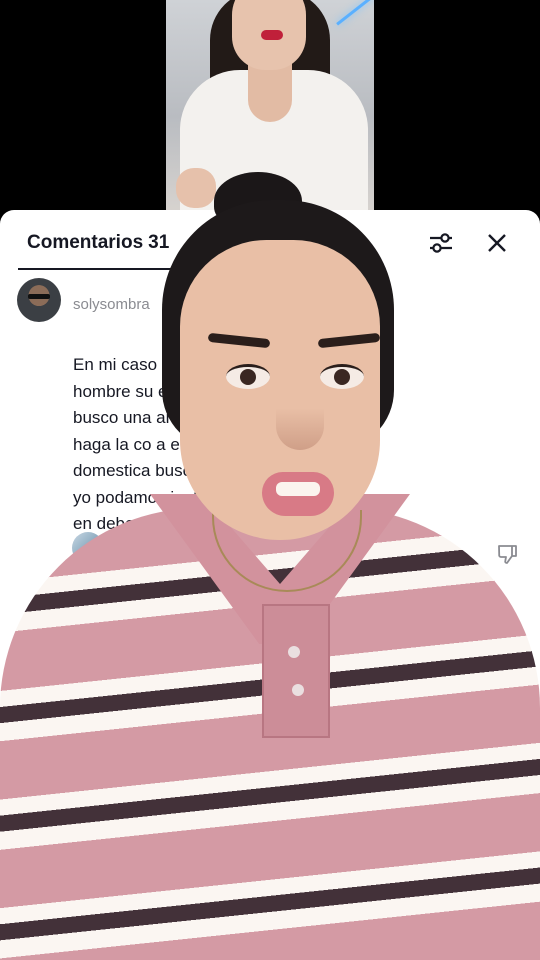  I want to click on inset-lips, so click(272, 35).